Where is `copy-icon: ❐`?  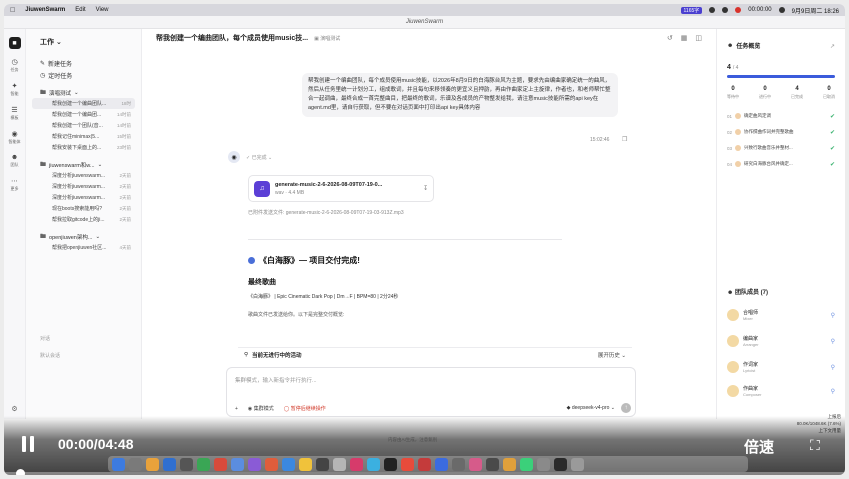 copy-icon: ❐ is located at coordinates (624, 139).